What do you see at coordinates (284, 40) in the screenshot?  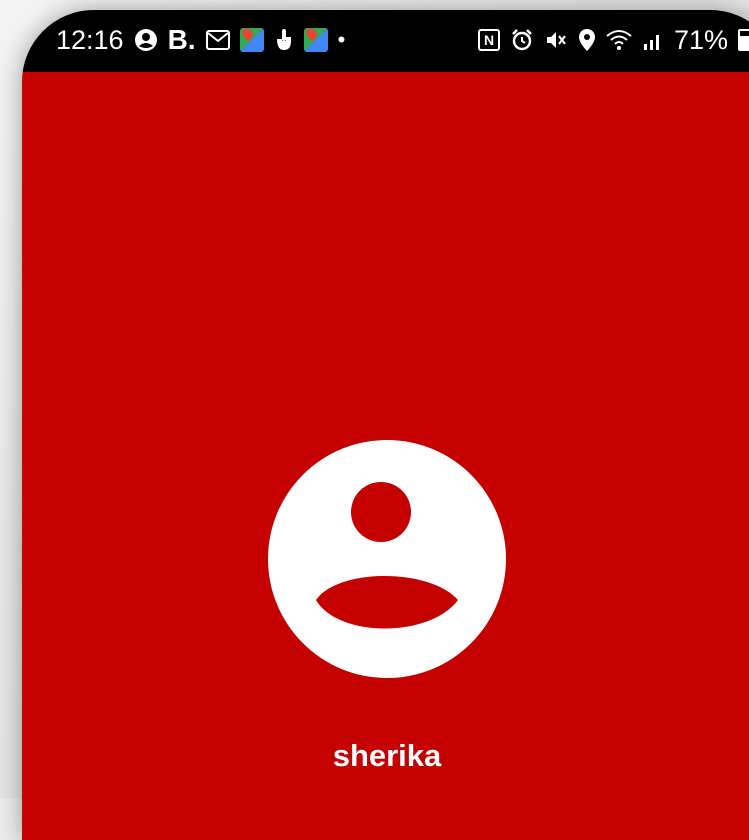 I see `tap-icon` at bounding box center [284, 40].